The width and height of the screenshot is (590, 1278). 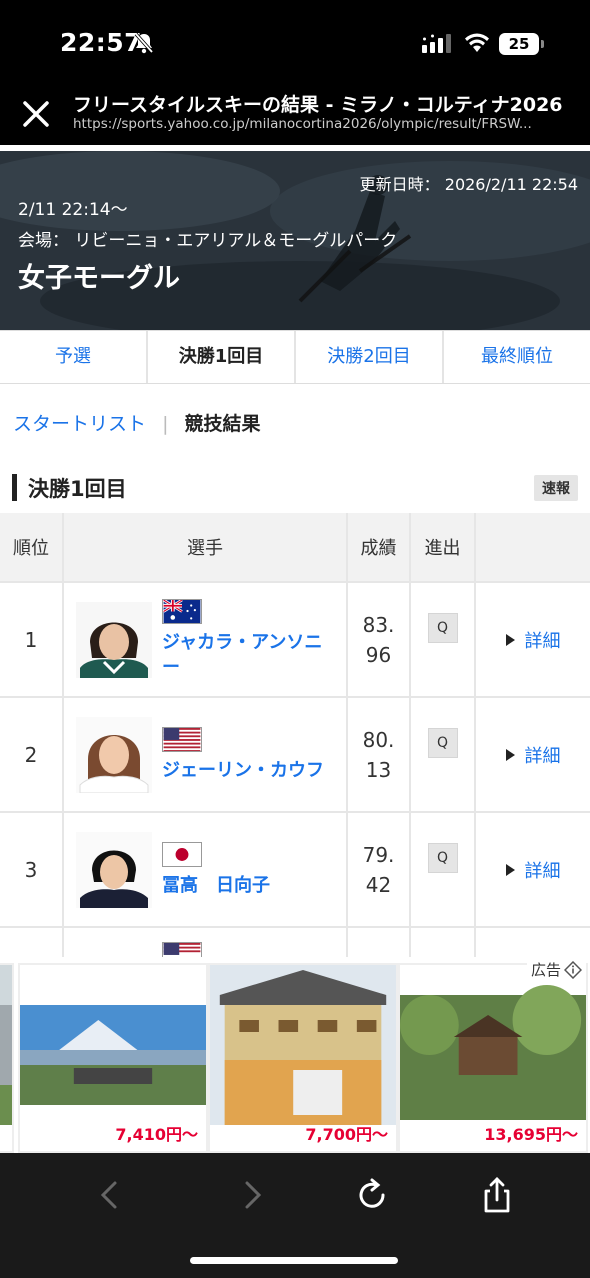 What do you see at coordinates (79, 424) in the screenshot?
I see `start-list-link: スタートリスト` at bounding box center [79, 424].